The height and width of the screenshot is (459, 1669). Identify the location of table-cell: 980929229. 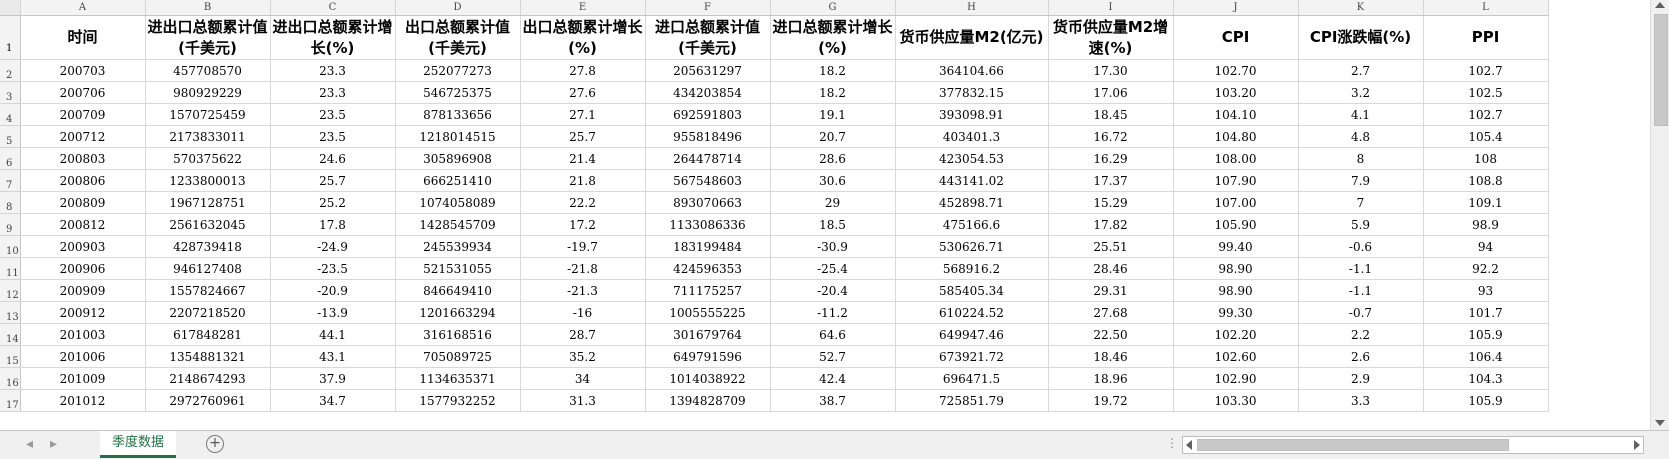
(208, 92).